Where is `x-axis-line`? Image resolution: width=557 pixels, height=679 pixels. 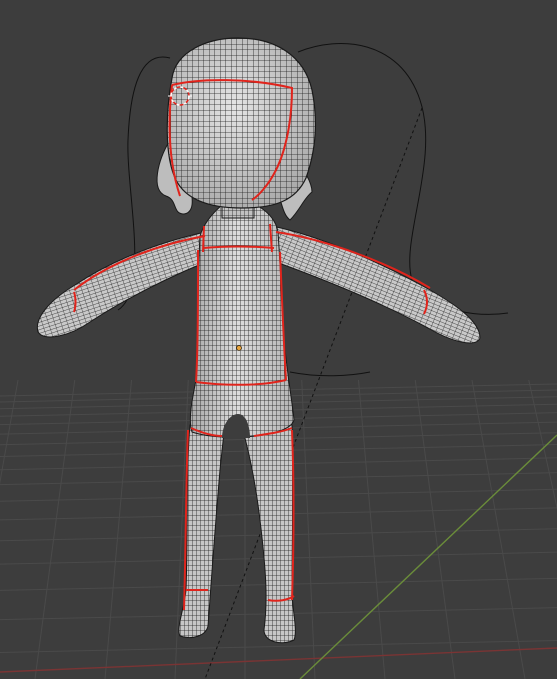 x-axis-line is located at coordinates (278, 660).